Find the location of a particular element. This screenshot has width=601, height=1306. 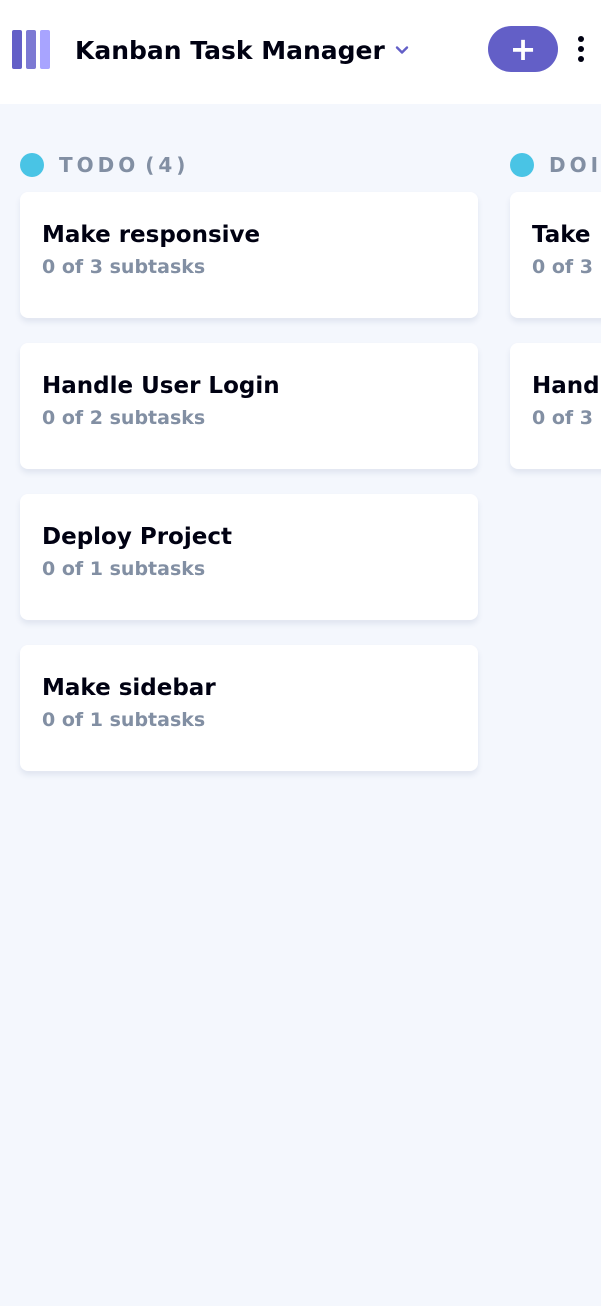

column-header: DOING is located at coordinates (555, 165).